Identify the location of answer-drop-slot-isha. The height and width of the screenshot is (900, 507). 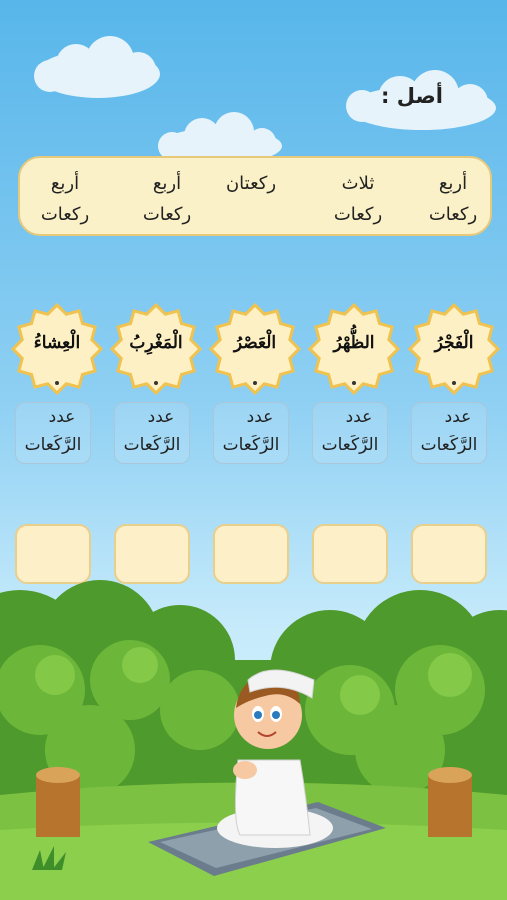
(53, 554).